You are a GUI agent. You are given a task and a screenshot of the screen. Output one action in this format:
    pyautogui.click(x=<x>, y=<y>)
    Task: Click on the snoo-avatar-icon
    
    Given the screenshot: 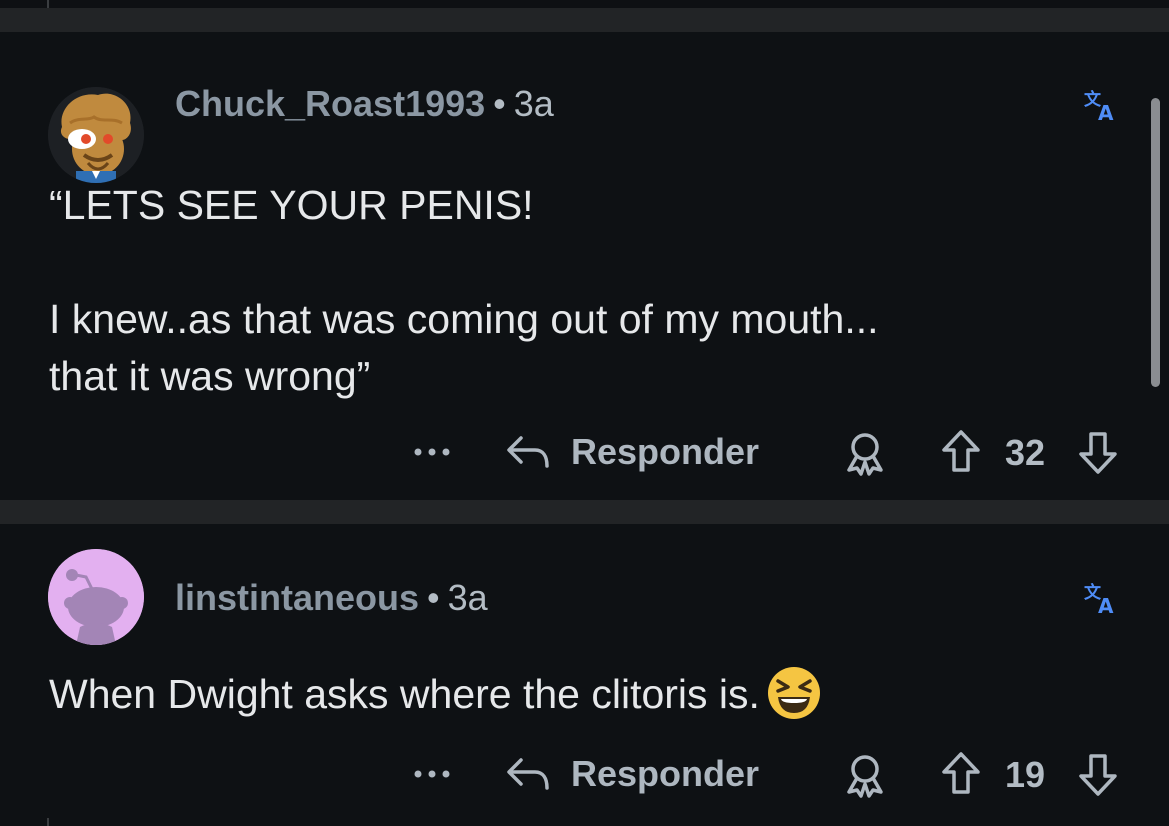 What is the action you would take?
    pyautogui.click(x=96, y=597)
    